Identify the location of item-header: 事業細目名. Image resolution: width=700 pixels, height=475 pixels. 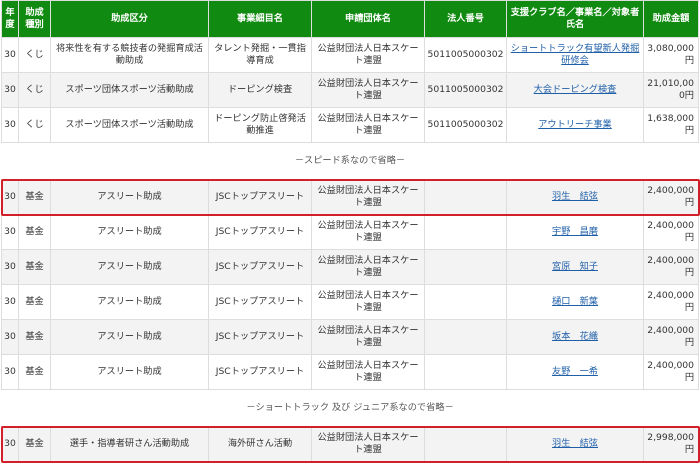
(260, 19).